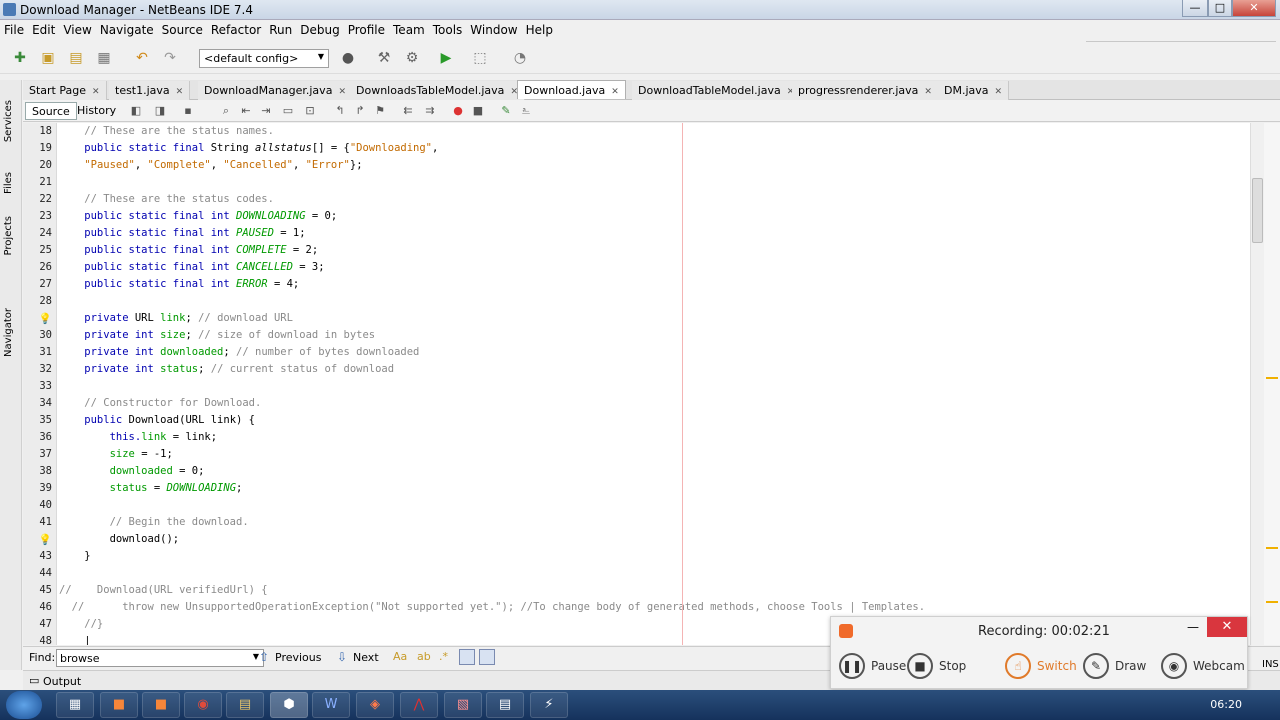 The image size is (1280, 720). Describe the element at coordinates (865, 90) in the screenshot. I see `editor-tab: progressrenderer.java ✕` at that location.